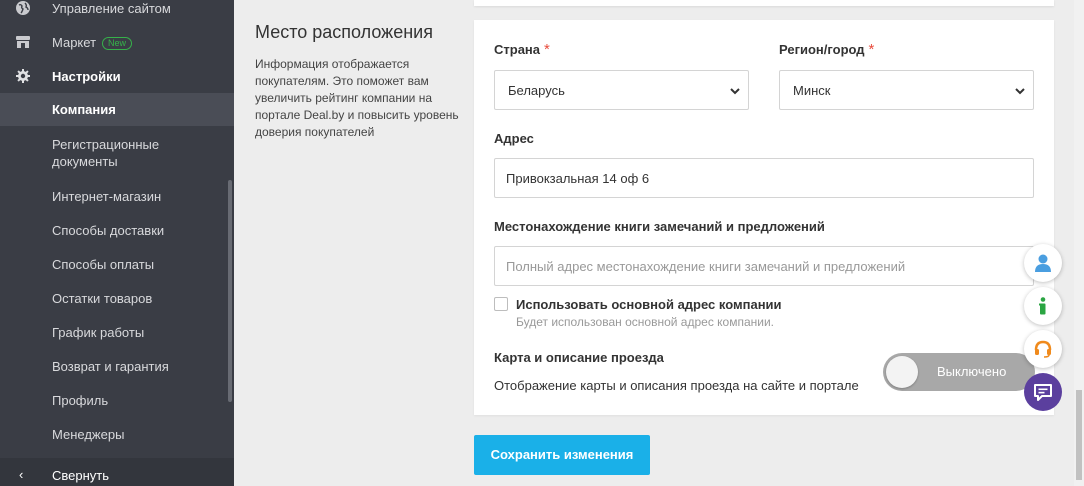 This screenshot has width=1084, height=486. I want to click on previous-card-edge, so click(764, 3).